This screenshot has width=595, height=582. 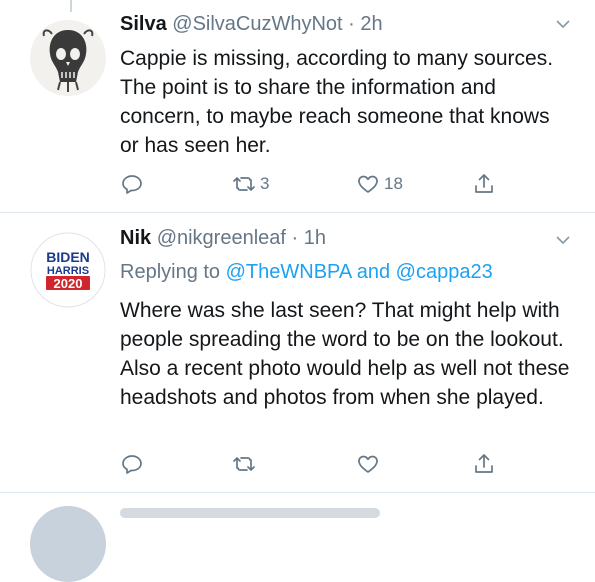 I want to click on display-name: Silva, so click(x=143, y=24).